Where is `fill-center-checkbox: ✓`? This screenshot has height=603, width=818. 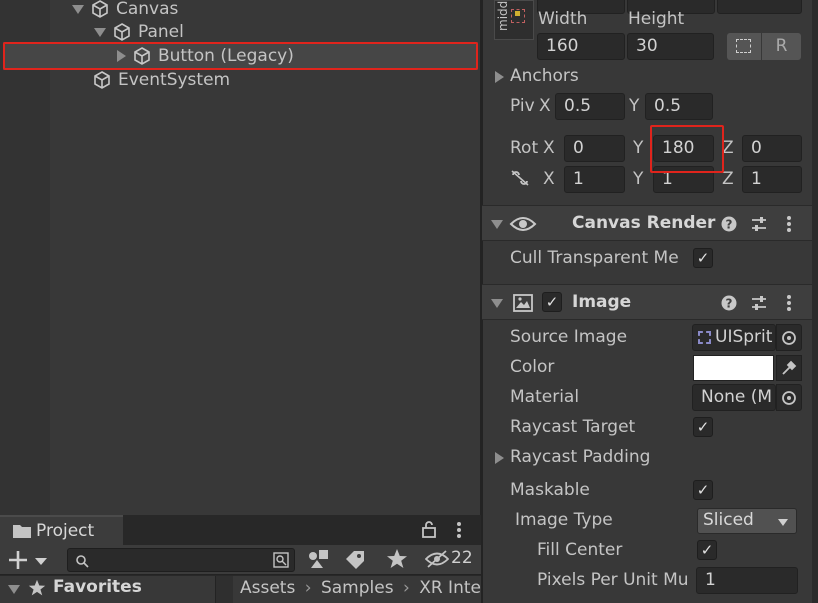 fill-center-checkbox: ✓ is located at coordinates (707, 550).